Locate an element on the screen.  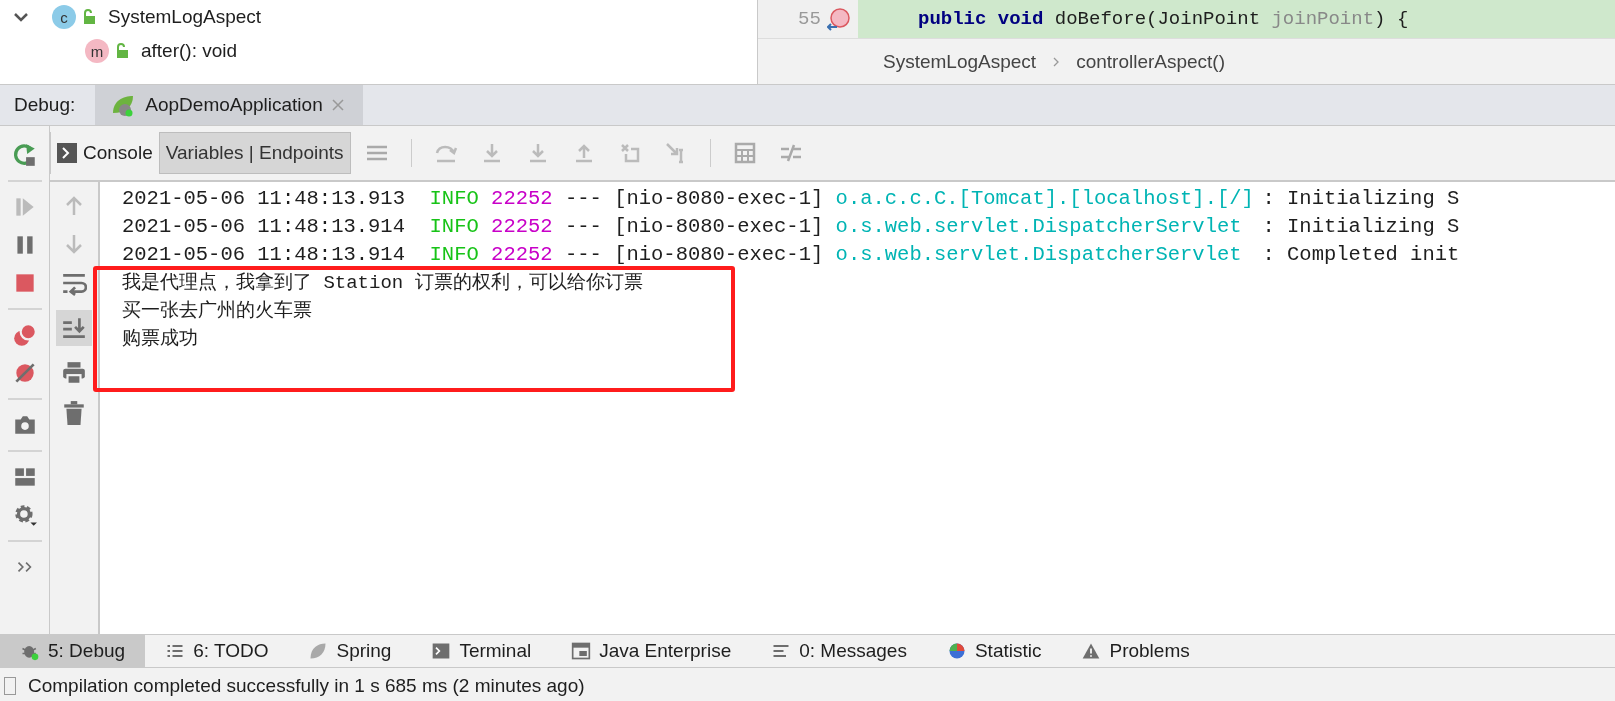
chevron-icon is located at coordinates (1056, 61).